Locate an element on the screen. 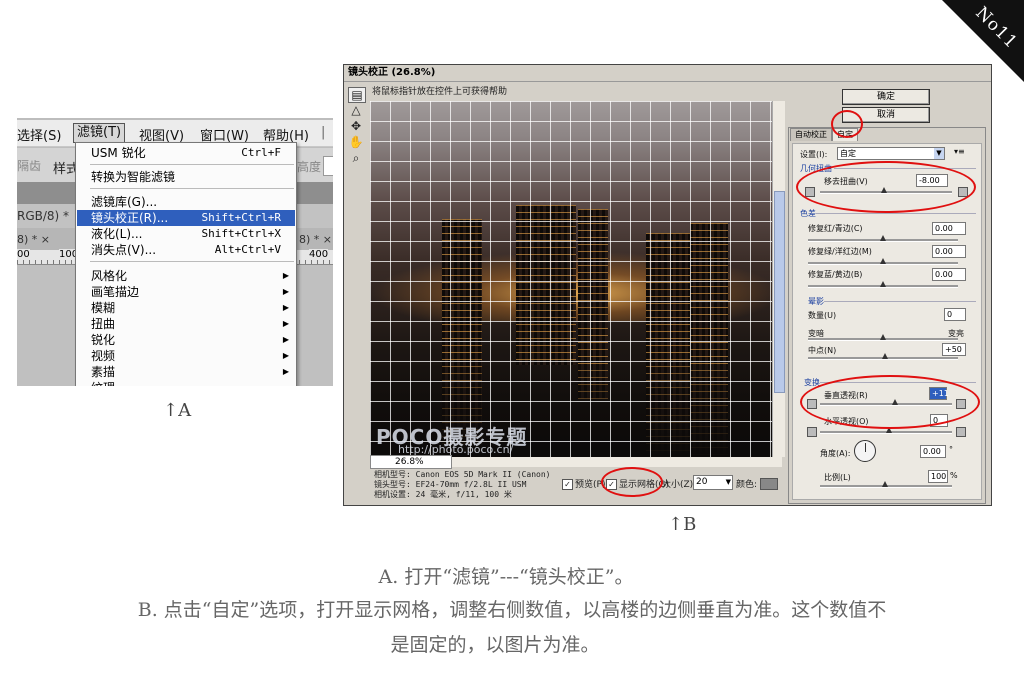 This screenshot has width=1024, height=683. settings-menu-icon: ▾≡ is located at coordinates (959, 151).